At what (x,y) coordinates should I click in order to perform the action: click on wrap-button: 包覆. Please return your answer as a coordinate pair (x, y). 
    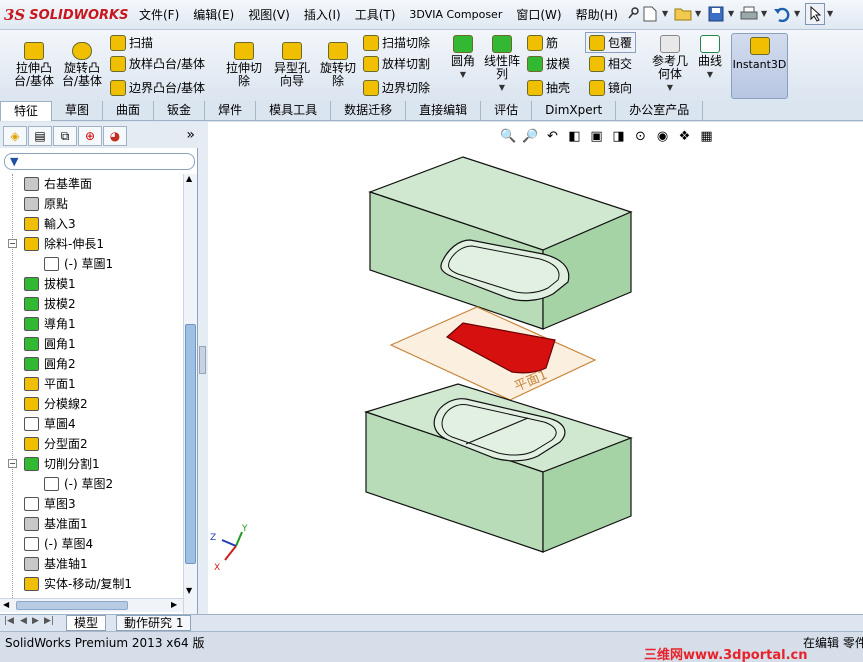
    Looking at the image, I should click on (611, 42).